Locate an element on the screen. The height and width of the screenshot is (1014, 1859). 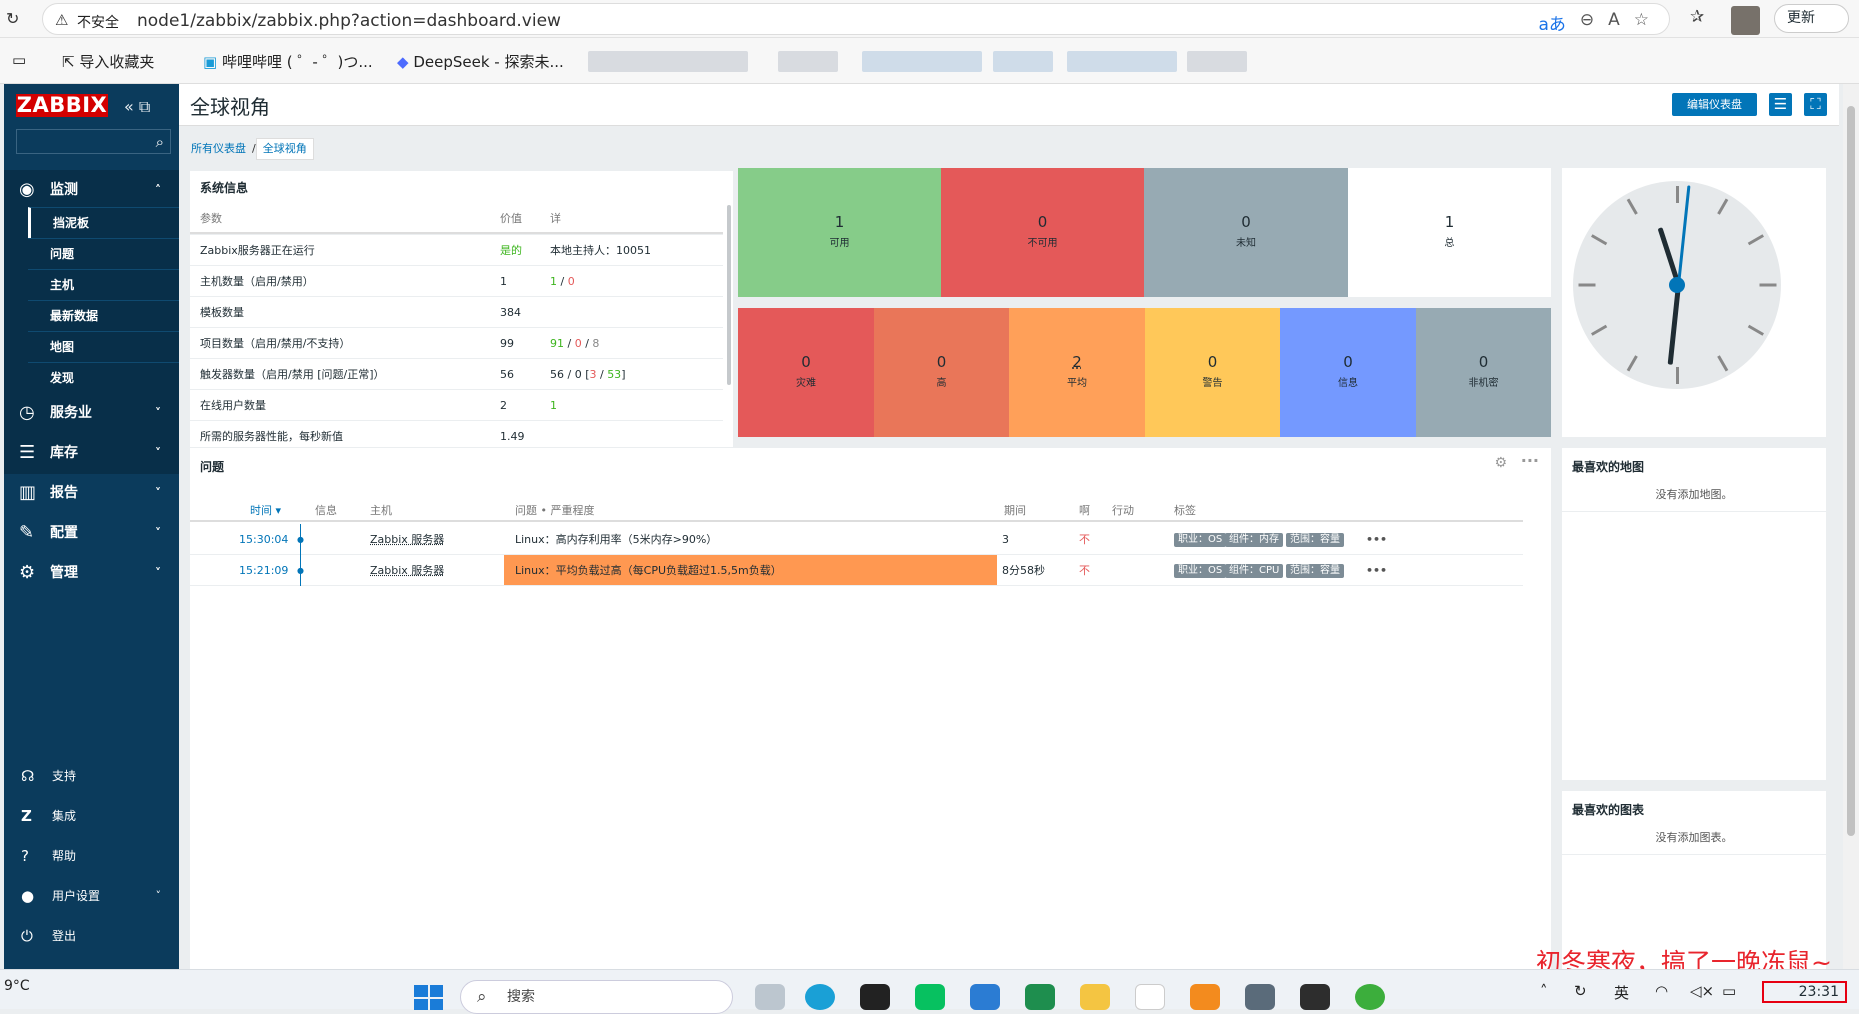
nav-monitoring: ◉ 监测 ˄ is located at coordinates (91, 190).